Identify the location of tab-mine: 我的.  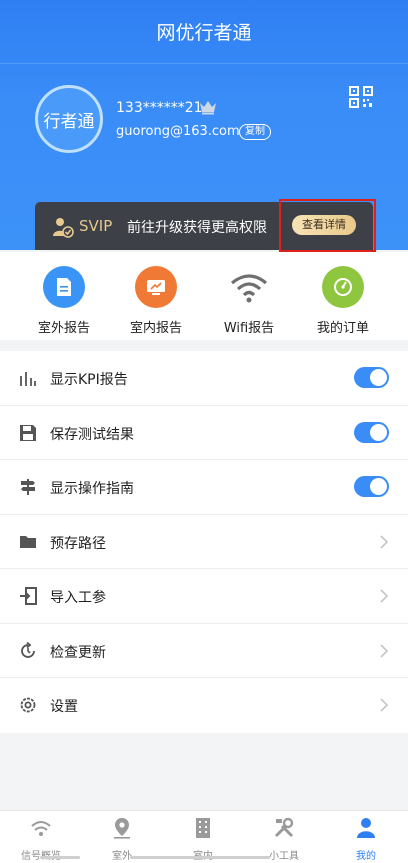
(366, 839).